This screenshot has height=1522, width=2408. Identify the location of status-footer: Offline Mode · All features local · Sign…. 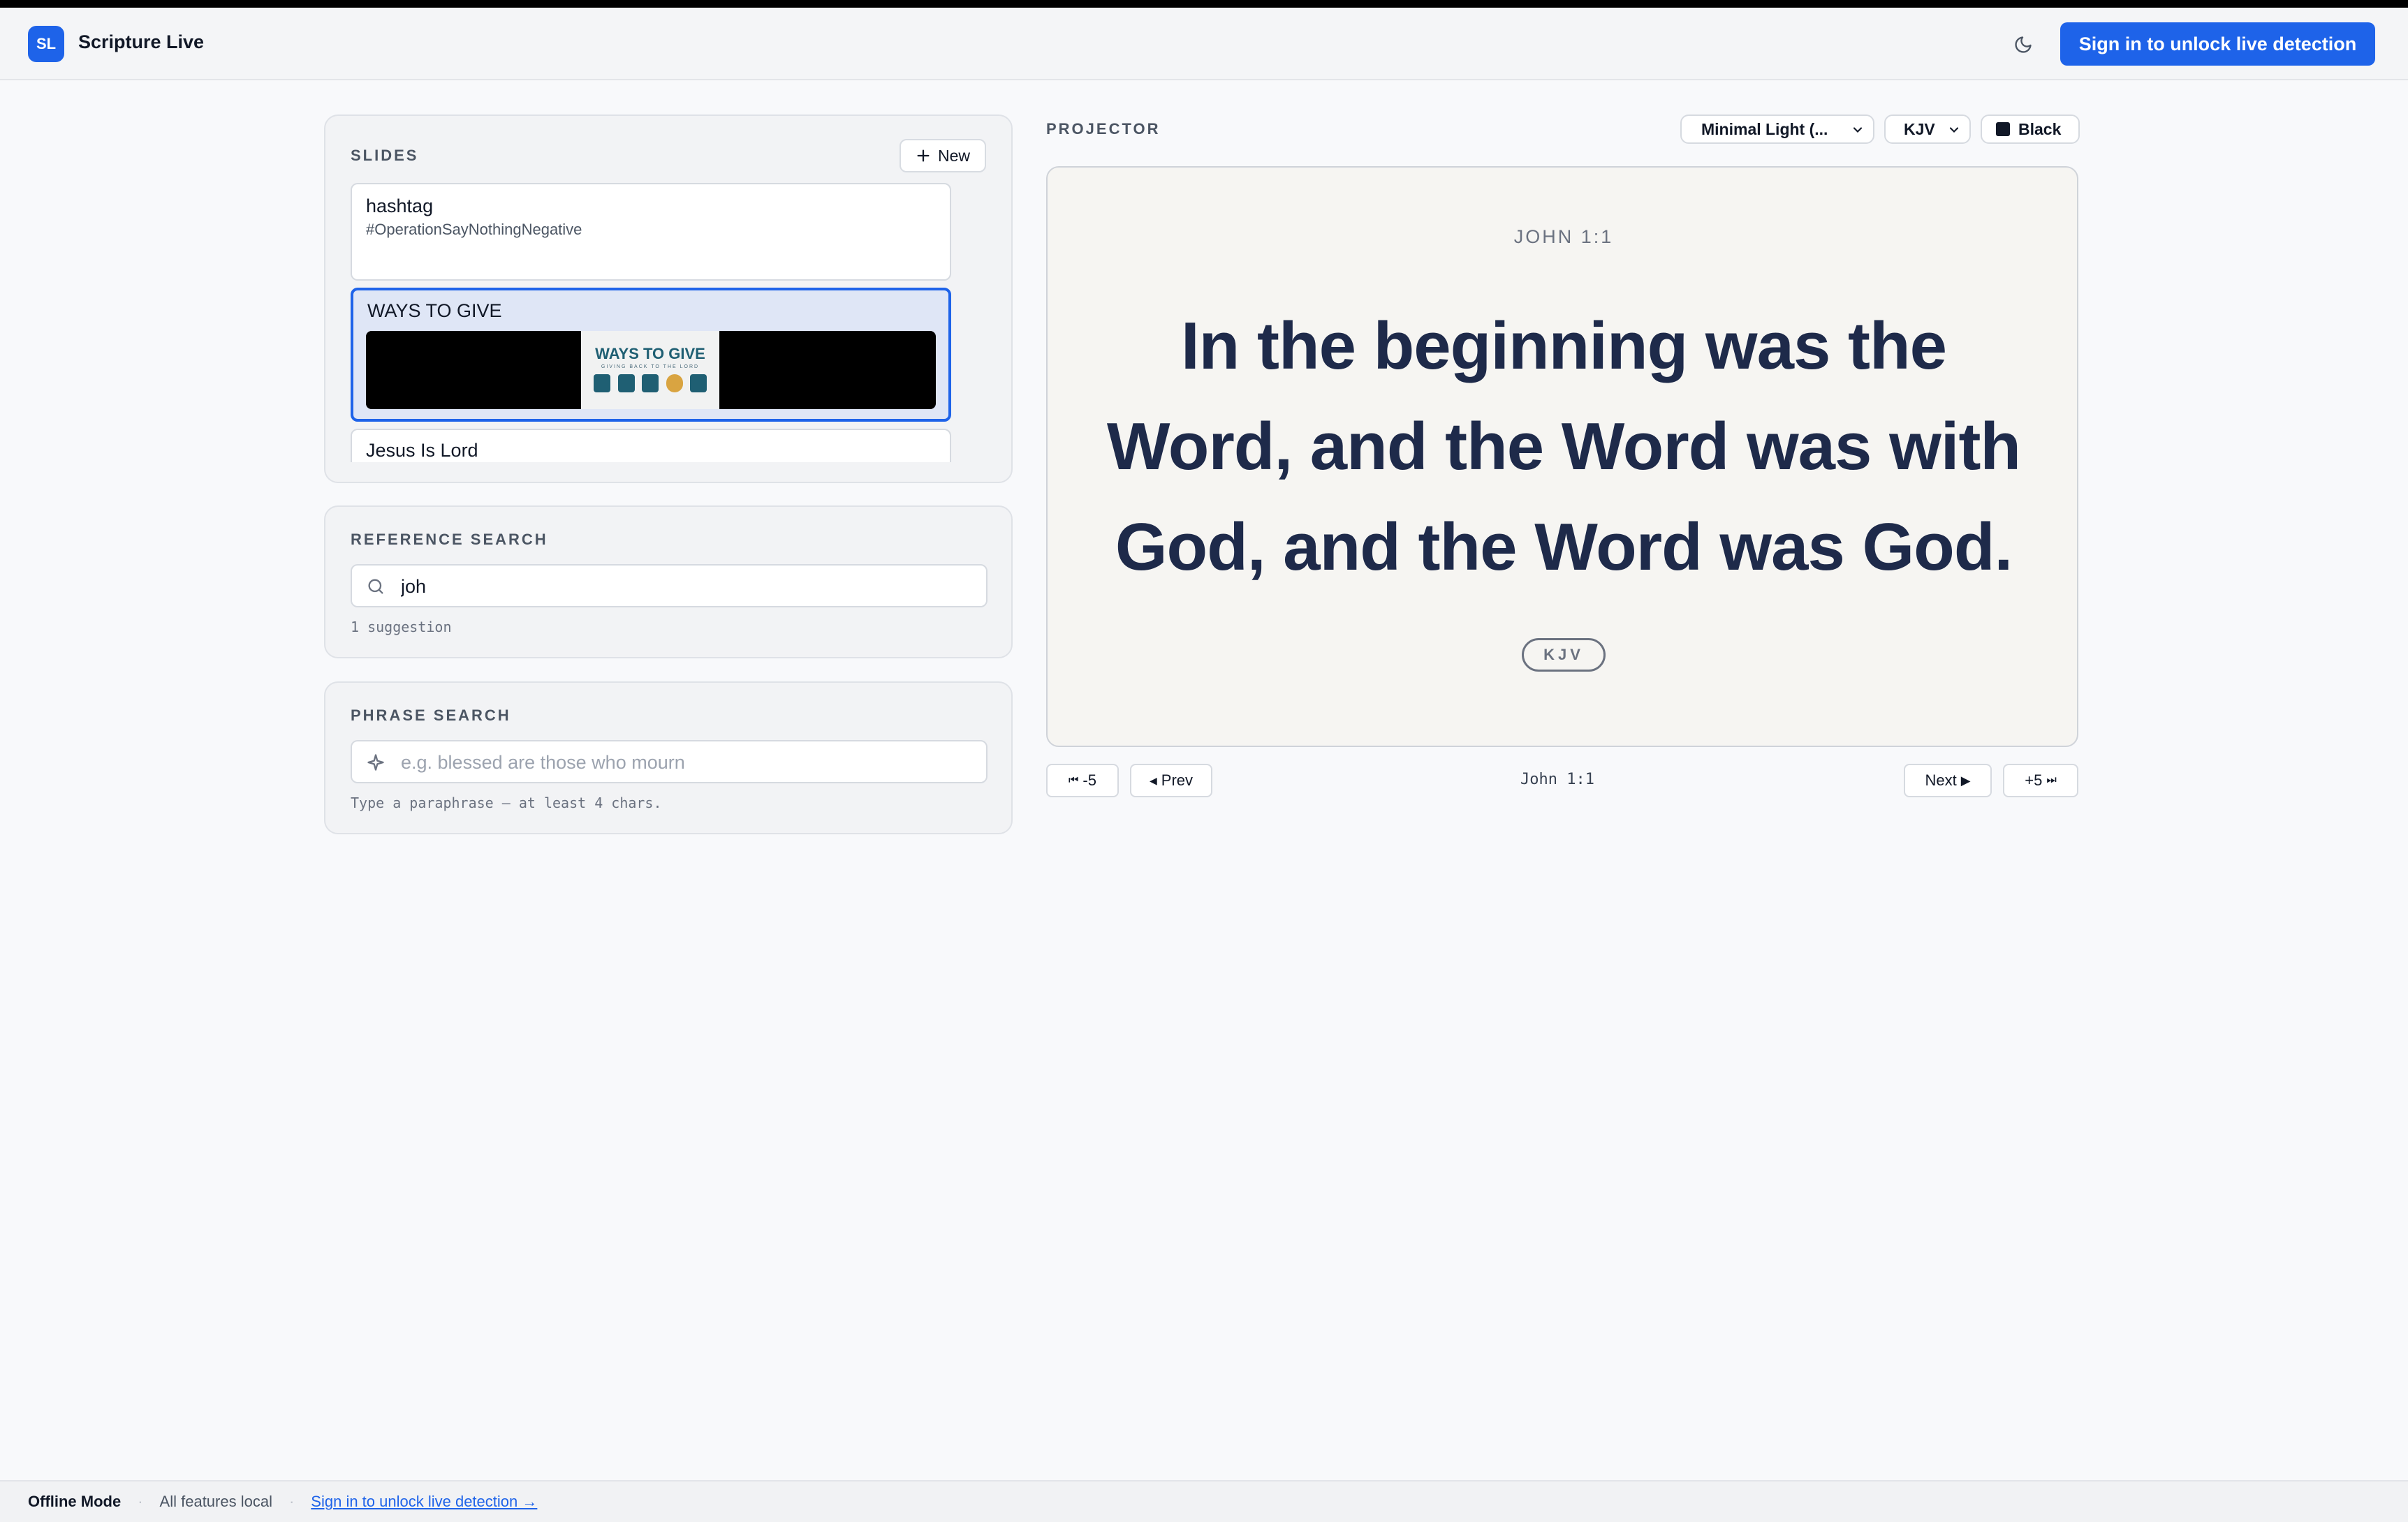
(1204, 1501).